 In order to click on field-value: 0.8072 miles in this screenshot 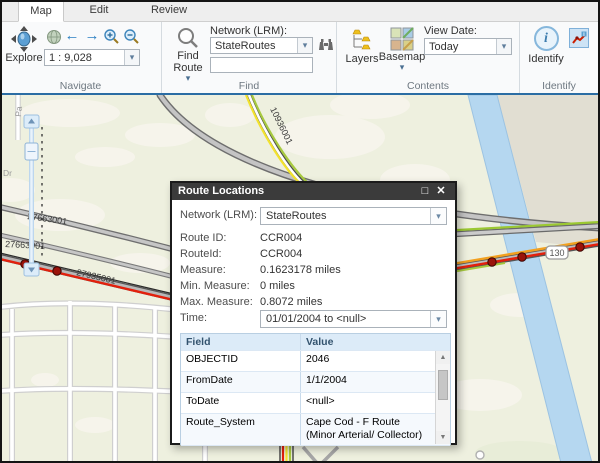, I will do `click(291, 302)`.